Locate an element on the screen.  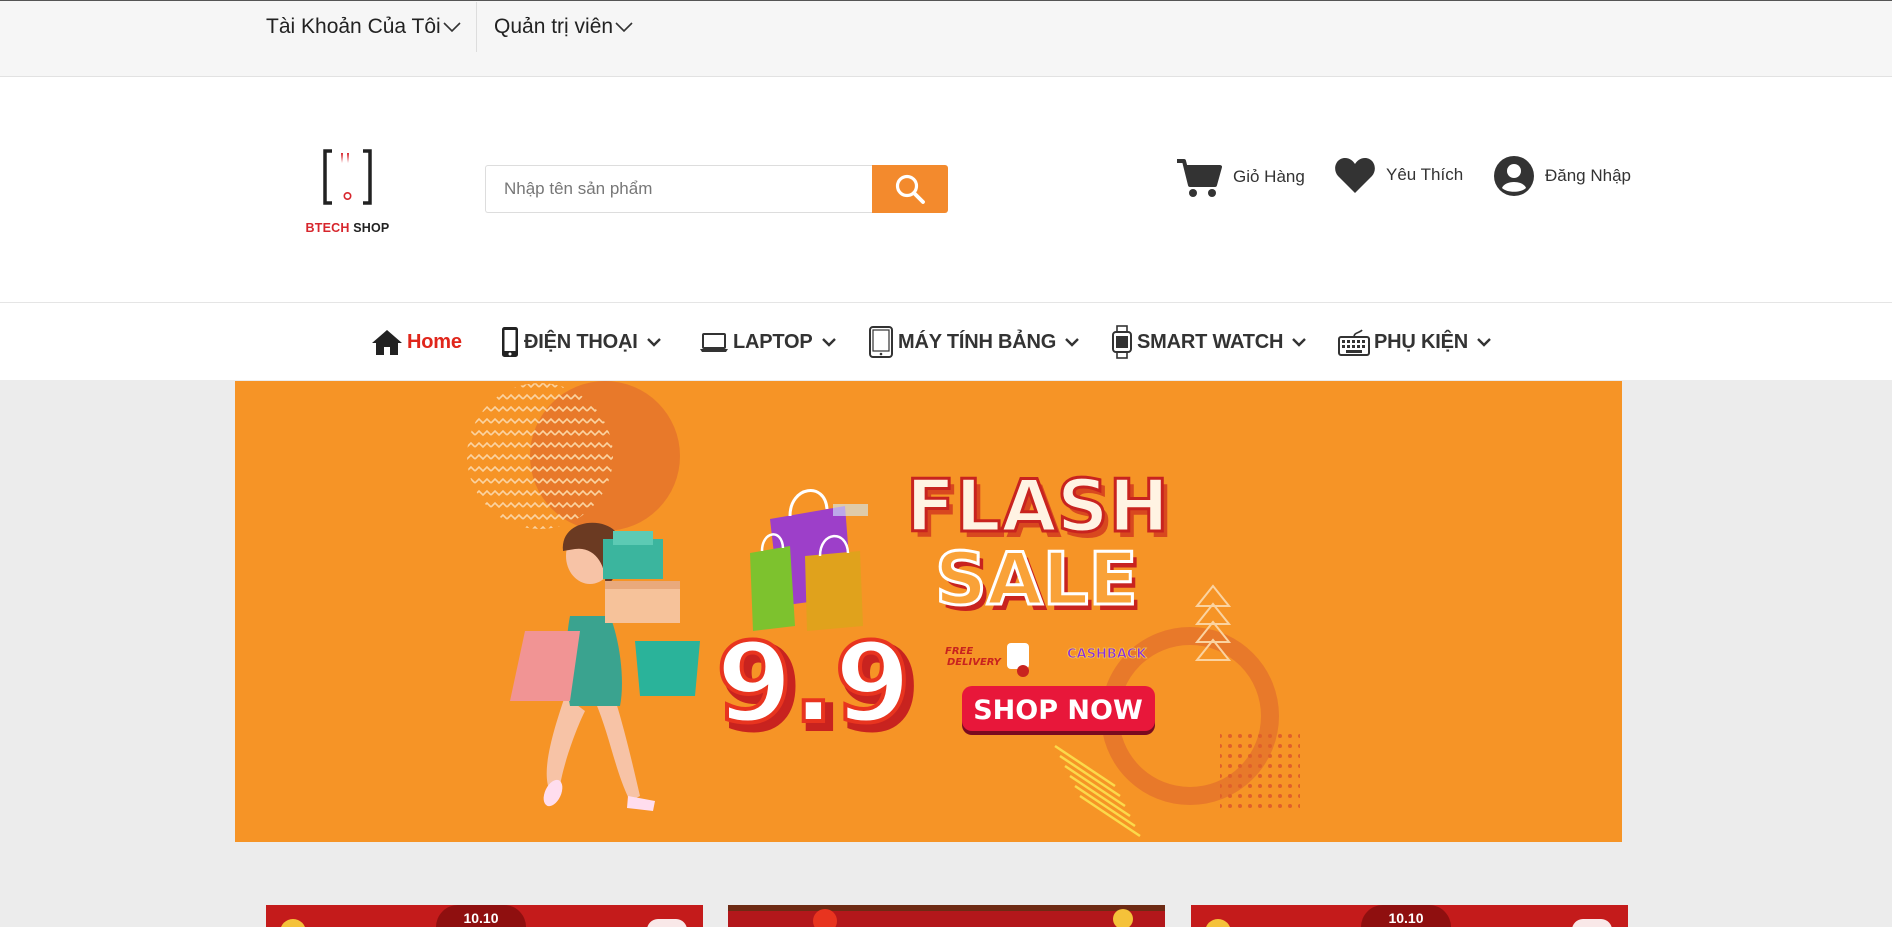
heart-icon is located at coordinates (1355, 175).